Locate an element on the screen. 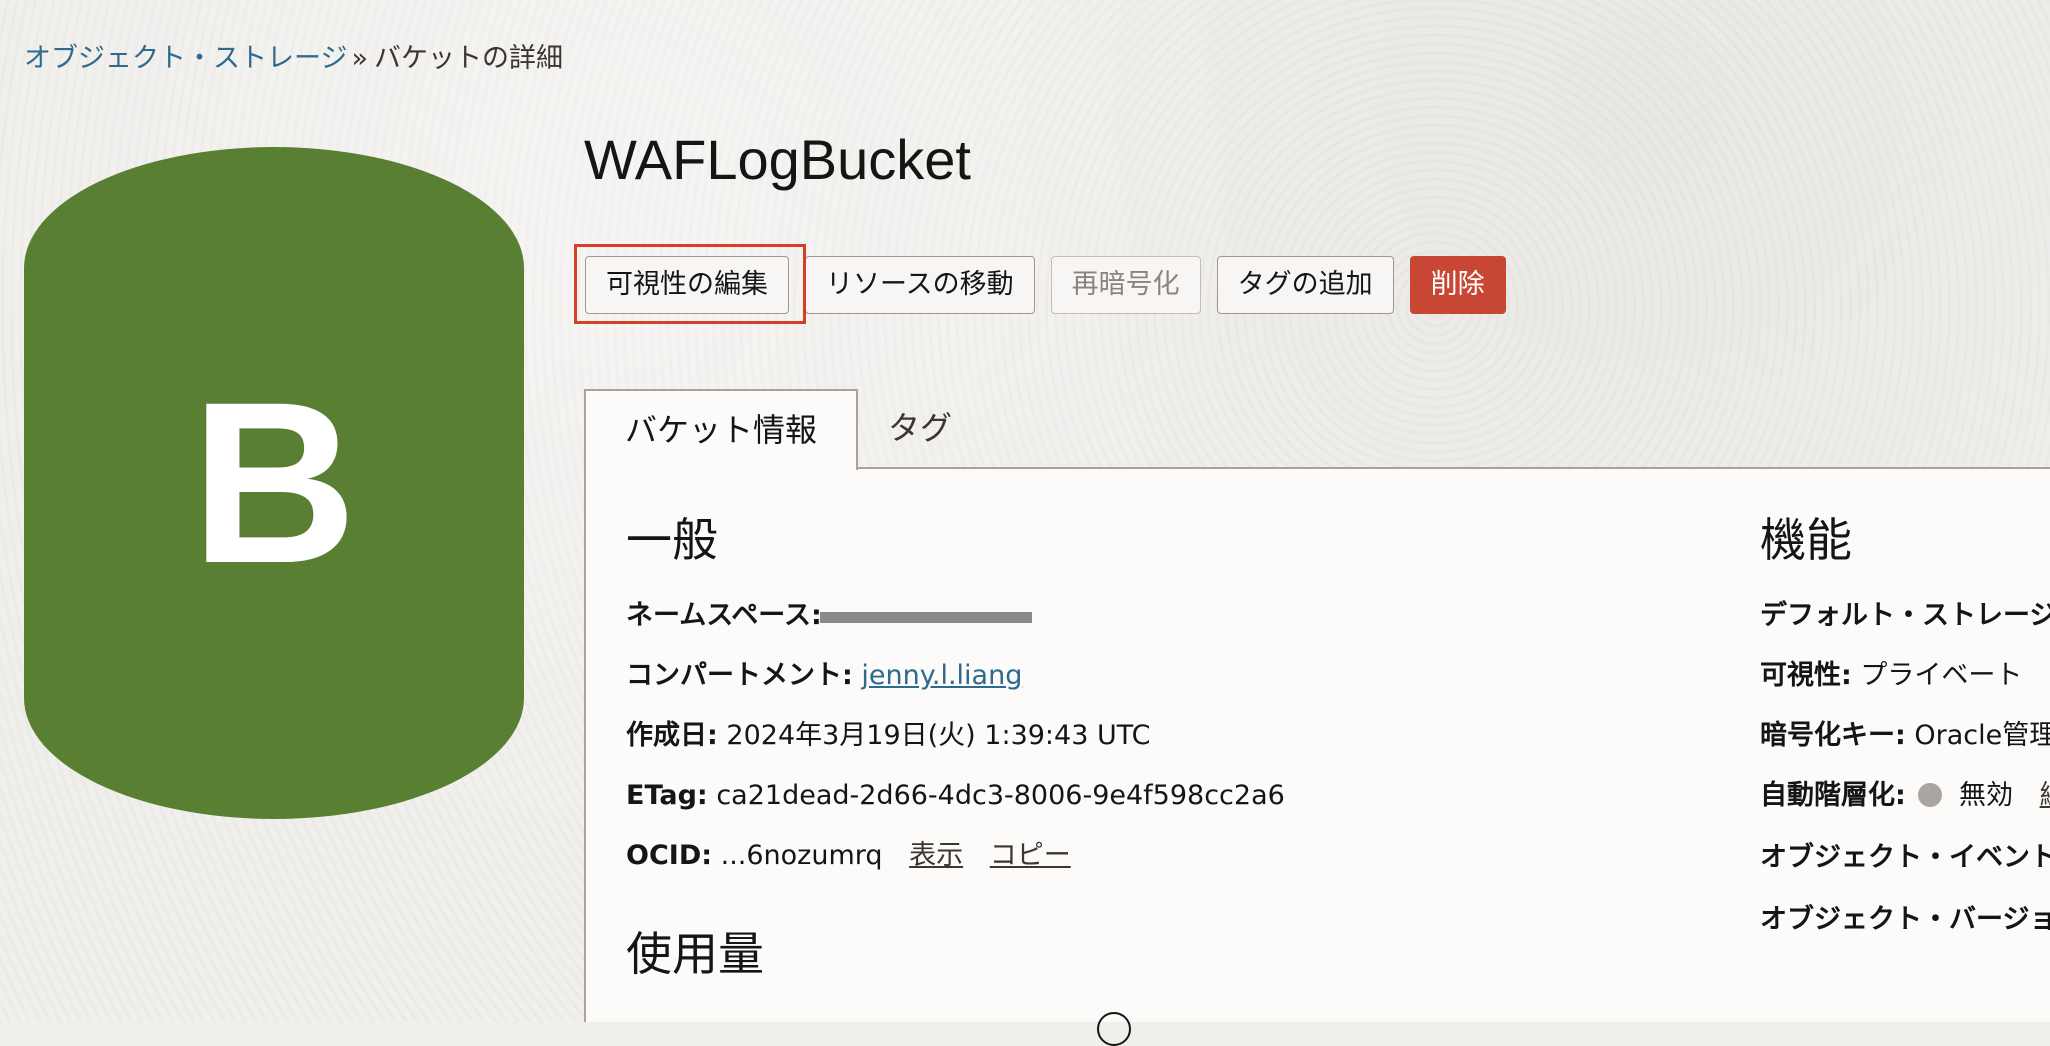 This screenshot has width=2050, height=1046. created-label: 作成日: is located at coordinates (672, 735).